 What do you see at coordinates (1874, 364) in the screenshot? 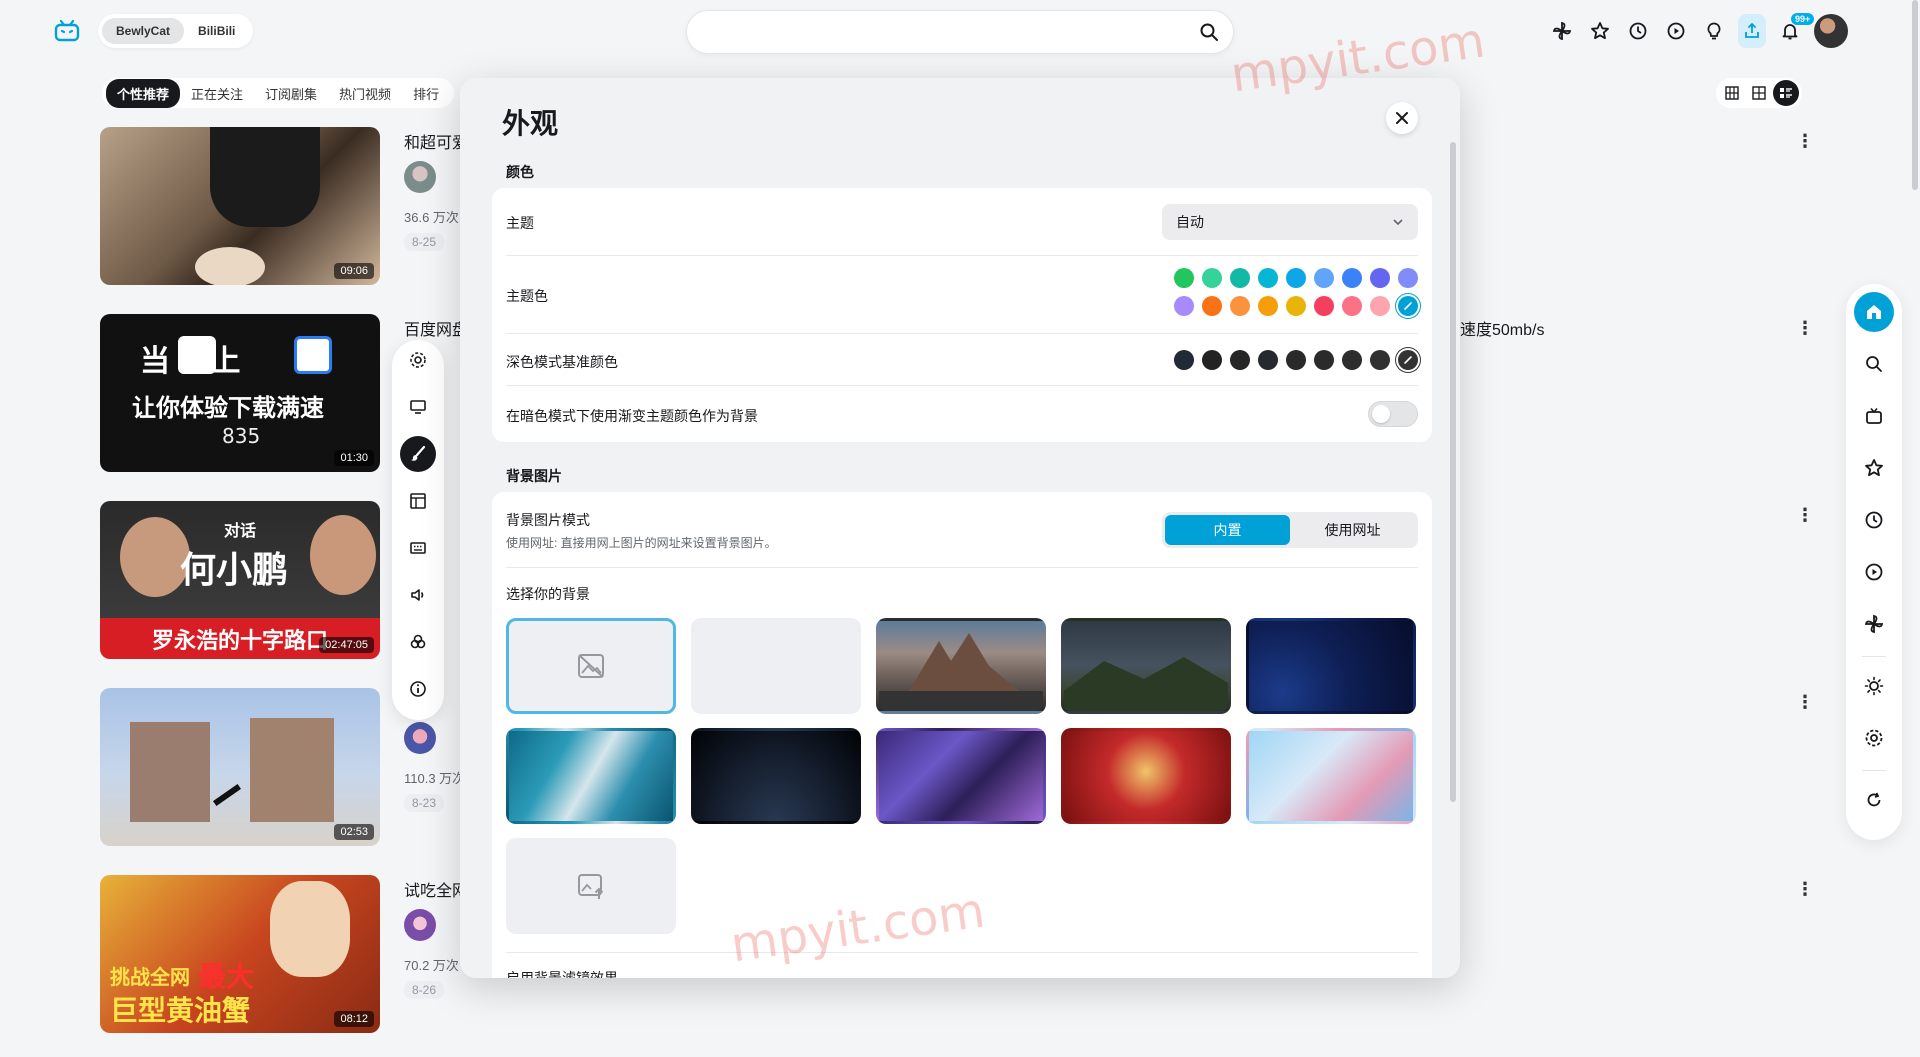
I see `dock-search` at bounding box center [1874, 364].